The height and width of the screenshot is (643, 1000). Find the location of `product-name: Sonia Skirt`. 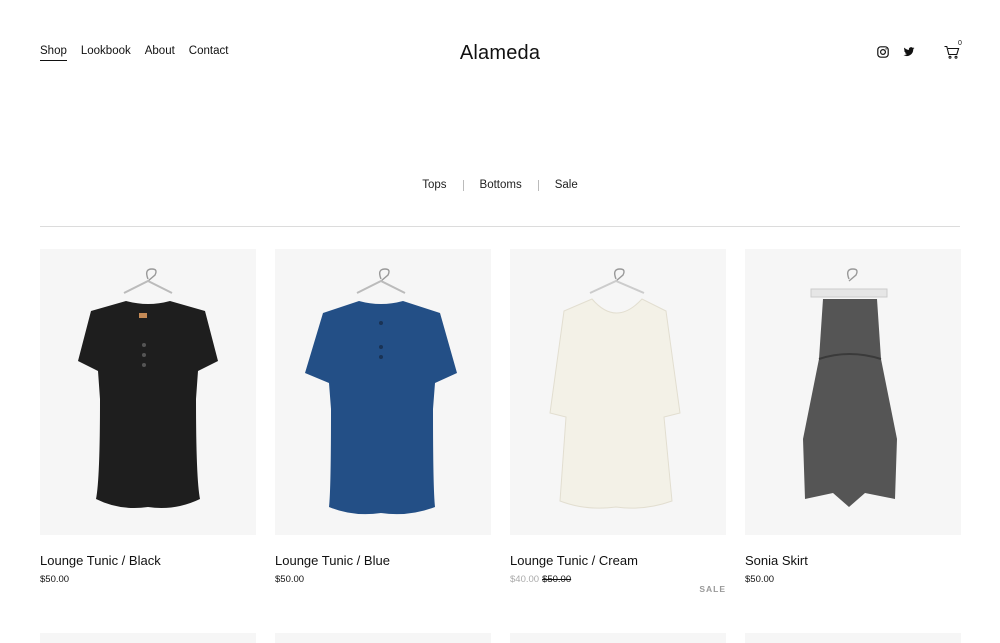

product-name: Sonia Skirt is located at coordinates (853, 560).